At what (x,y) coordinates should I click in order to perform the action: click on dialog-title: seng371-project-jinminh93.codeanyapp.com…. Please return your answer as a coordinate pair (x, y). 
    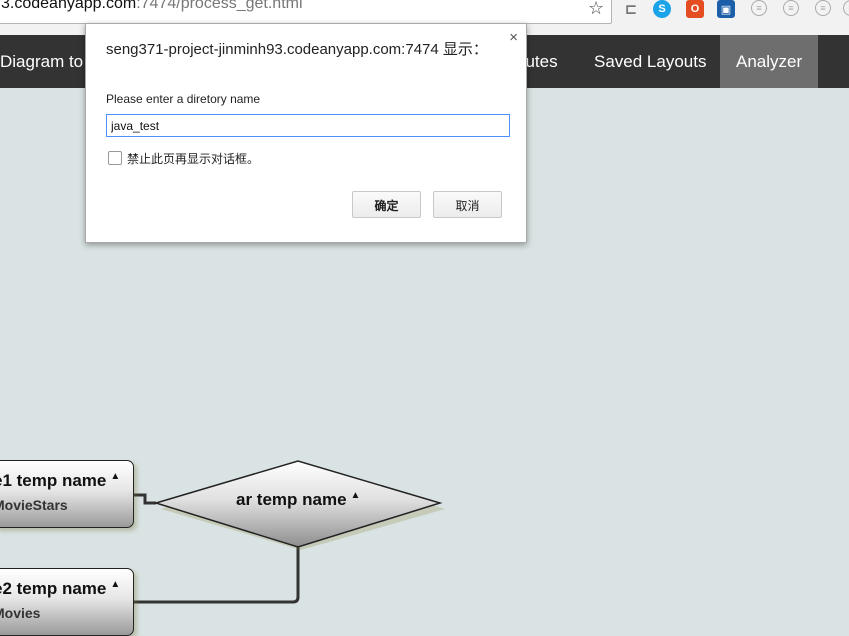
    Looking at the image, I should click on (297, 49).